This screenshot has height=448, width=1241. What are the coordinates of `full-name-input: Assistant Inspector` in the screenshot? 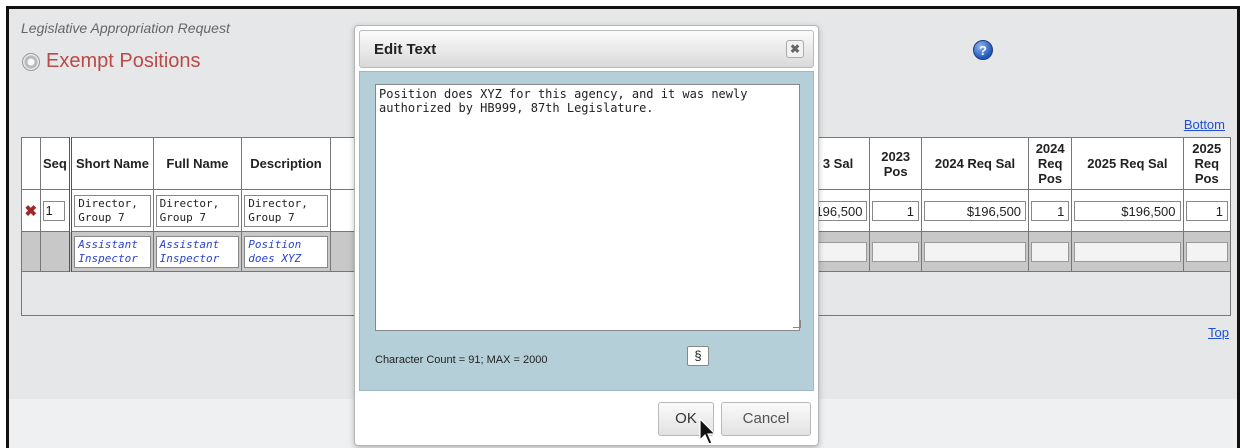 It's located at (197, 251).